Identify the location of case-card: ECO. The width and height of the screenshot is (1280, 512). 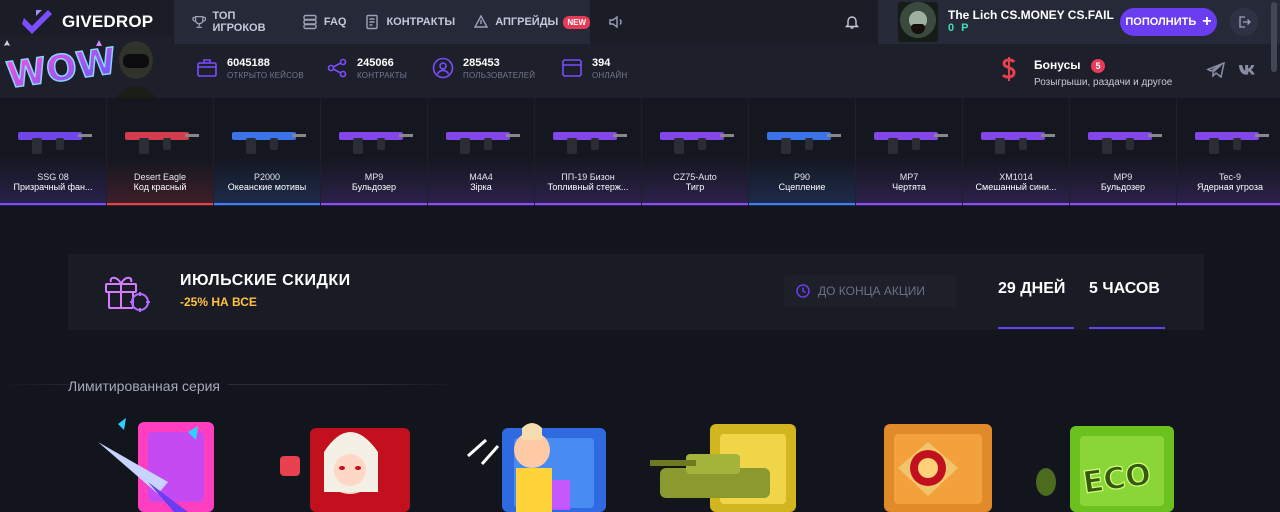
(1105, 462).